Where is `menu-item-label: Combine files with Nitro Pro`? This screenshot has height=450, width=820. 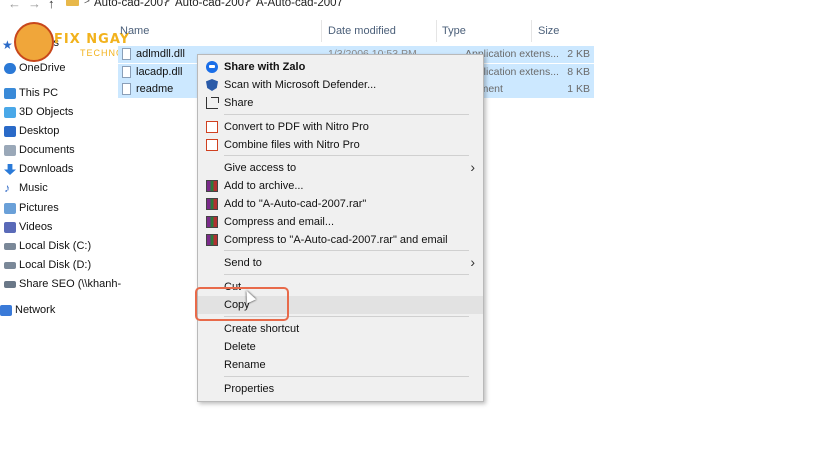
menu-item-label: Combine files with Nitro Pro is located at coordinates (292, 145).